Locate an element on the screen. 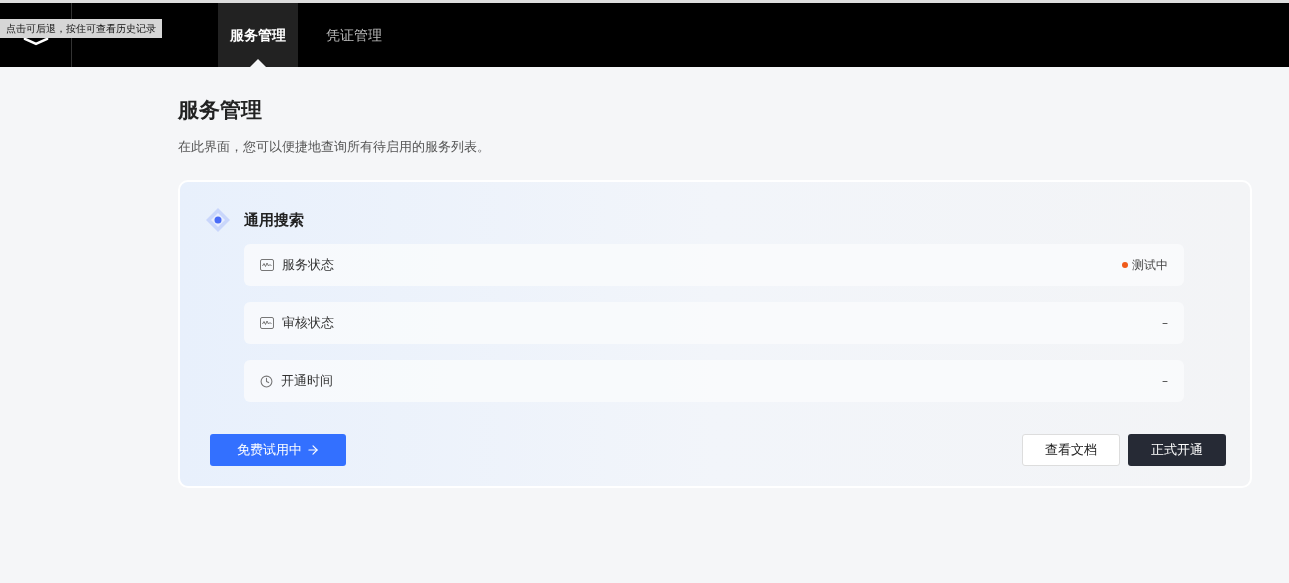 The image size is (1289, 583). active-indicator-icon is located at coordinates (258, 63).